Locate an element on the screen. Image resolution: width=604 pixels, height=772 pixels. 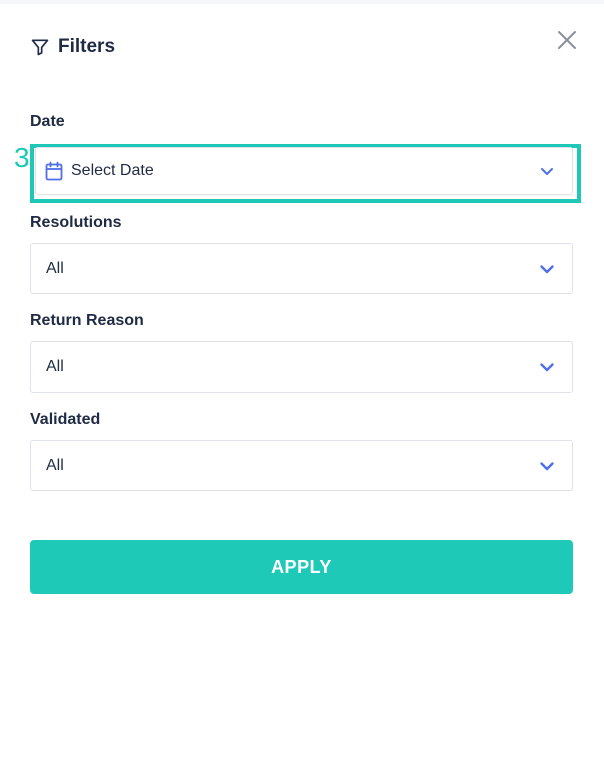
filters-header: Filters is located at coordinates (72, 47).